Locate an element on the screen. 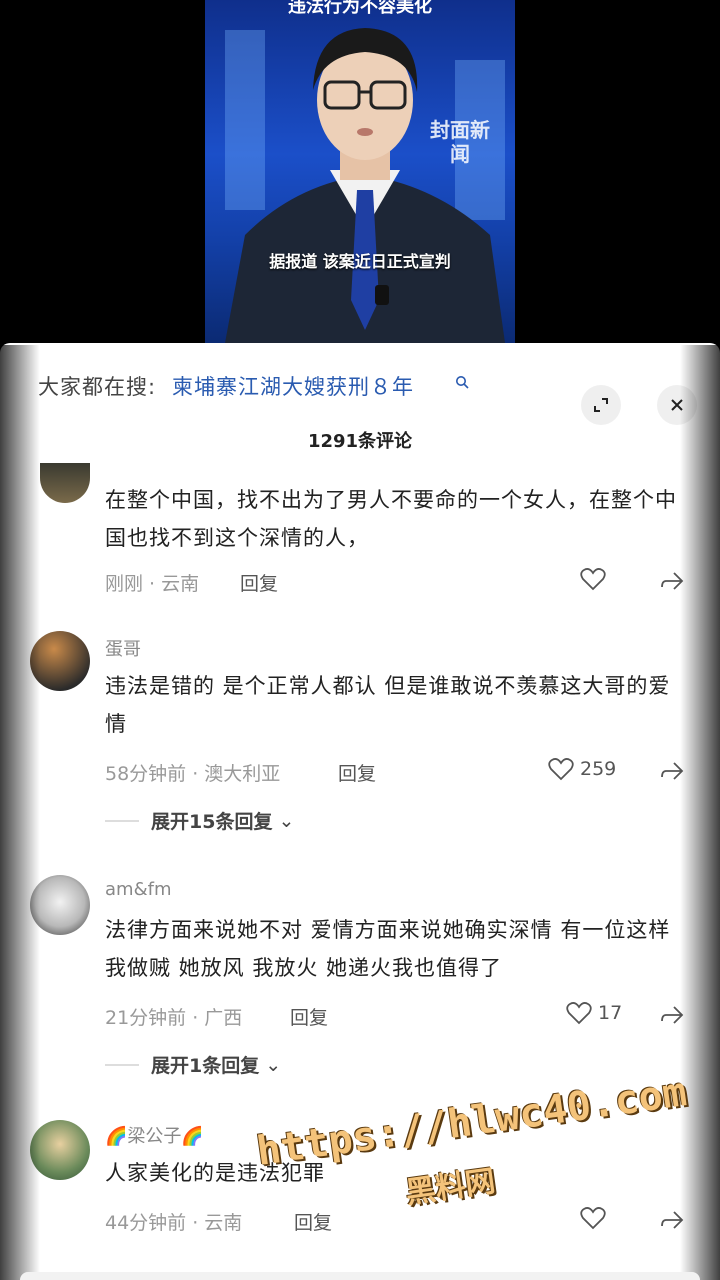  expand-replies-button: 展开15条回复 ⌄ is located at coordinates (199, 820).